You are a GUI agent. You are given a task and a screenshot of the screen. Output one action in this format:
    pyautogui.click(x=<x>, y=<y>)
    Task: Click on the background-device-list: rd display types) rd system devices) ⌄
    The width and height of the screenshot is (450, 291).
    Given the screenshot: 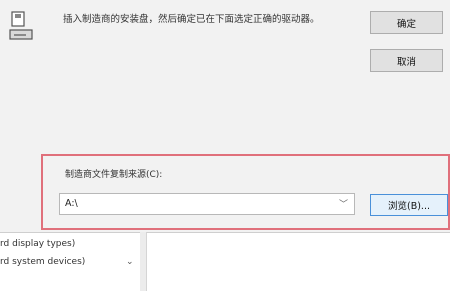 What is the action you would take?
    pyautogui.click(x=70, y=261)
    